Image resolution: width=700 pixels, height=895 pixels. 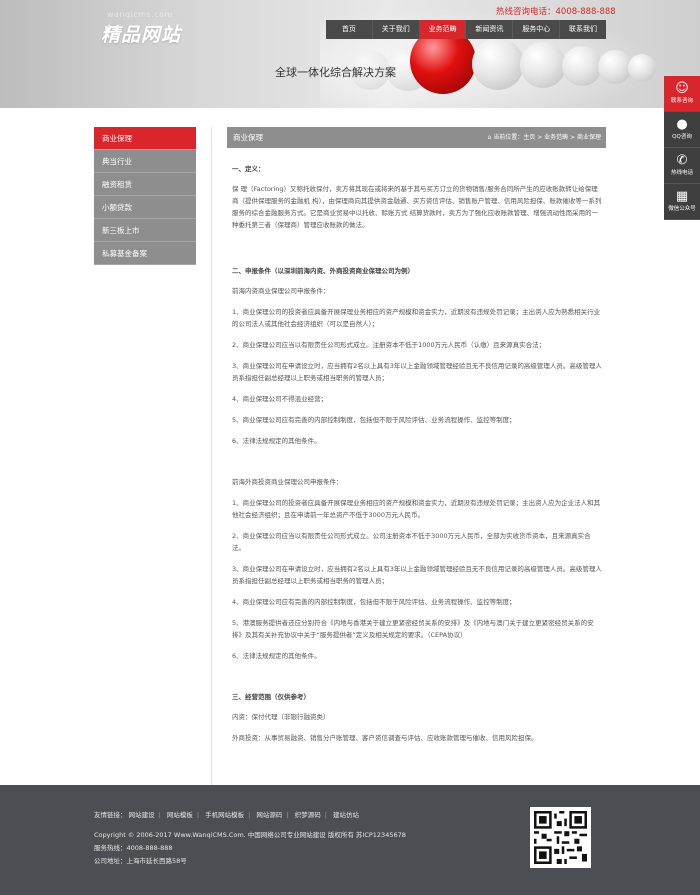 I want to click on section-heading: 一、定义：, so click(x=248, y=169).